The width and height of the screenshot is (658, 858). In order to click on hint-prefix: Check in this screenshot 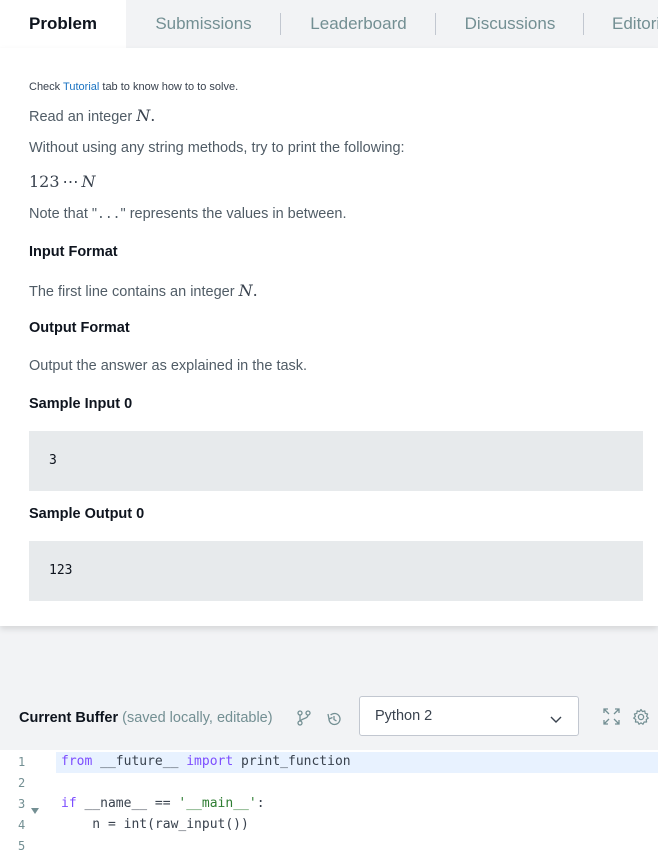, I will do `click(46, 87)`.